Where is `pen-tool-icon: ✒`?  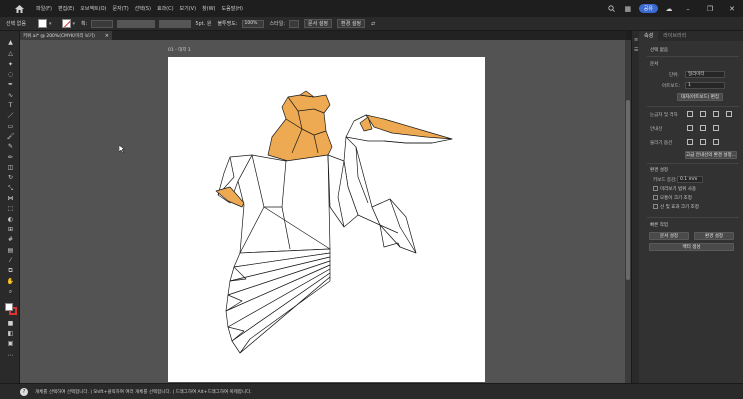
pen-tool-icon: ✒ is located at coordinates (10, 84).